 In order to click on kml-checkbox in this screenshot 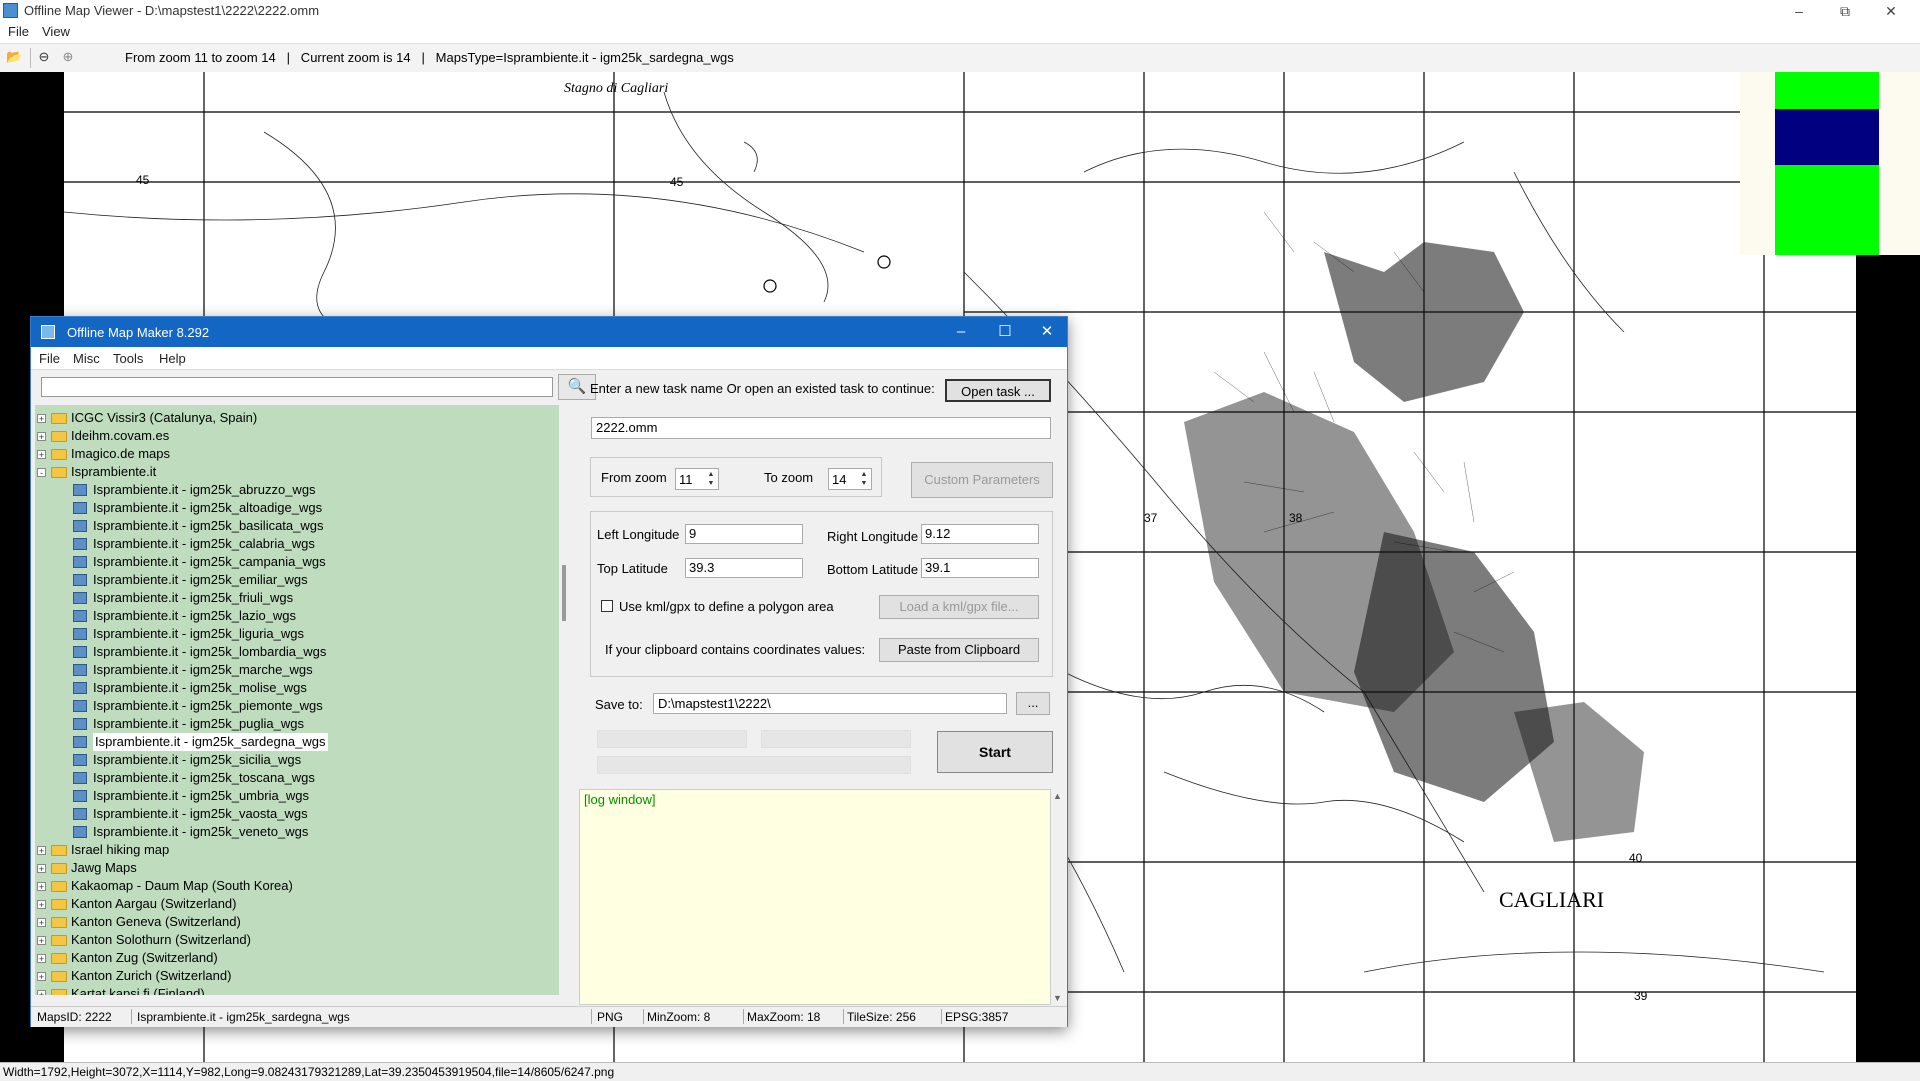, I will do `click(607, 606)`.